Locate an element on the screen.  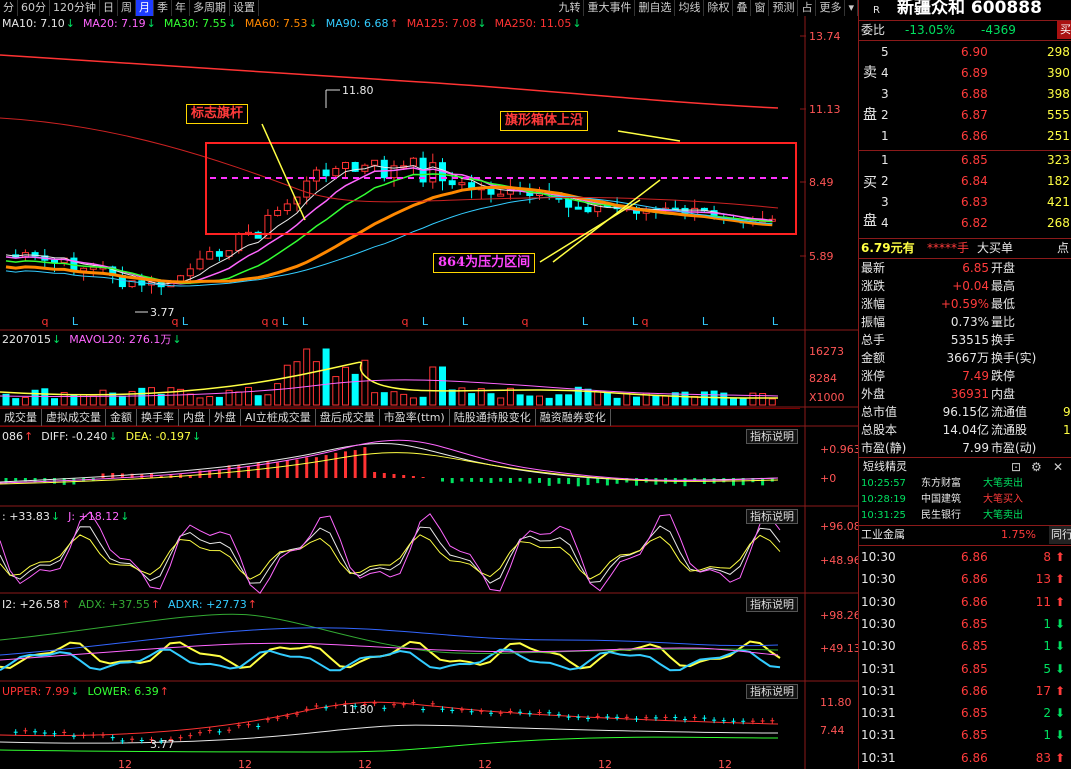
quote-label: 涨幅 is located at coordinates (873, 304).